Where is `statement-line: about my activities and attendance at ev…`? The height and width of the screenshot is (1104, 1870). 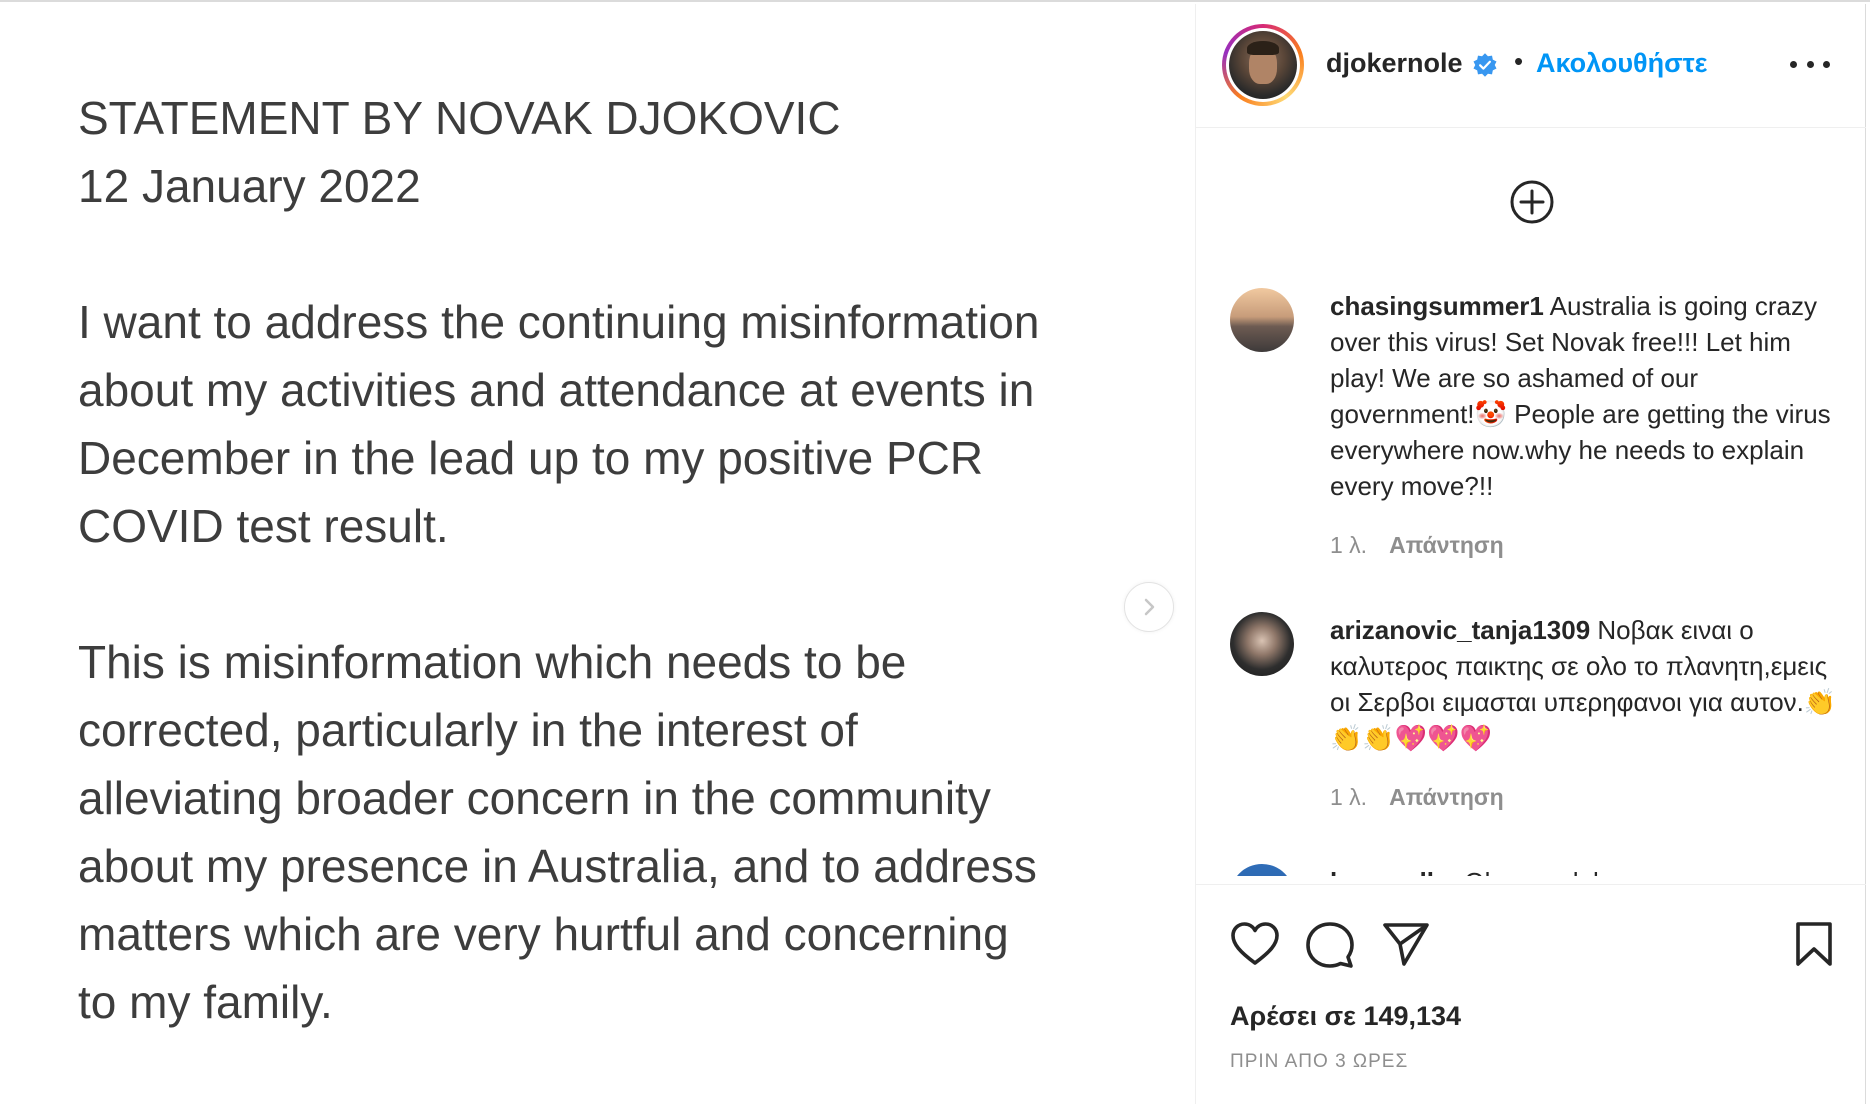 statement-line: about my activities and attendance at ev… is located at coordinates (556, 390).